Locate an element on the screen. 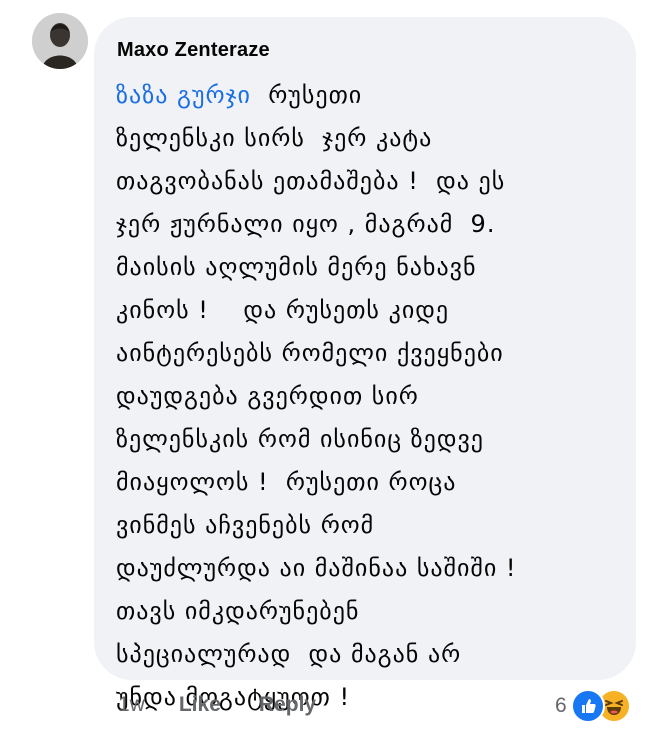 This screenshot has width=667, height=752. mention-link: ზაზა გურჯი is located at coordinates (183, 95).